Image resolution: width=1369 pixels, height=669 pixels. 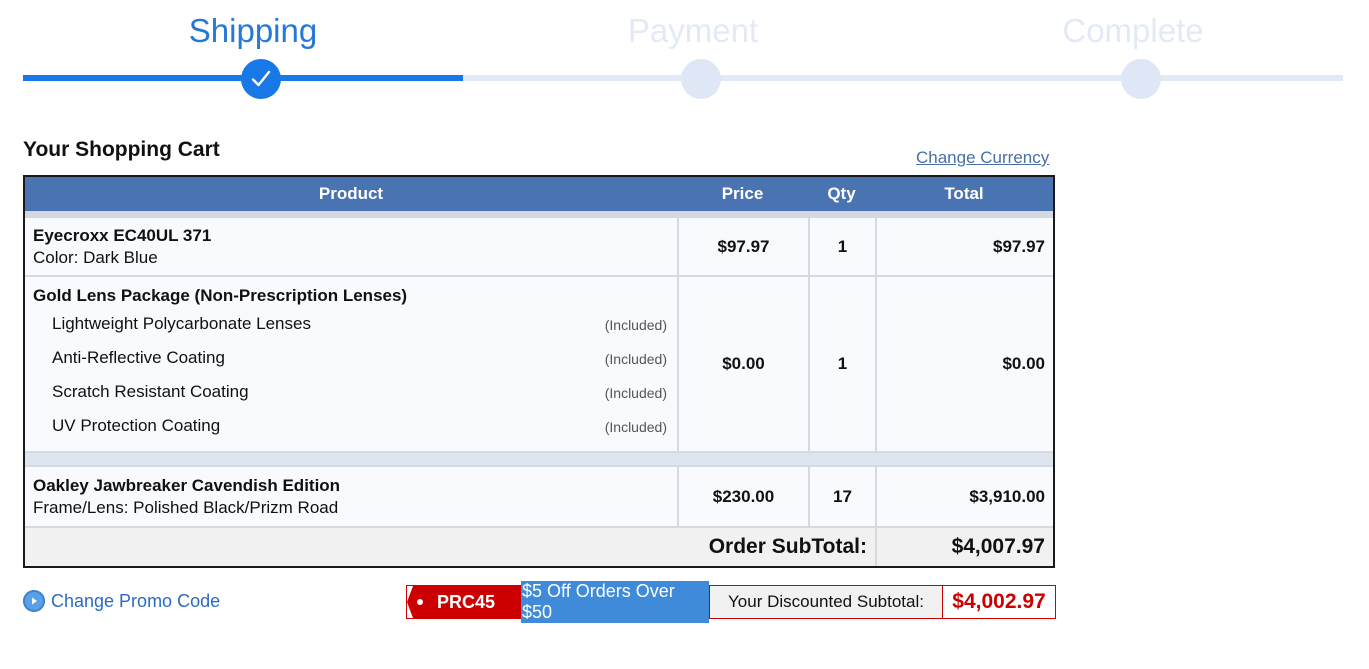 I want to click on header-price: Price, so click(x=742, y=193).